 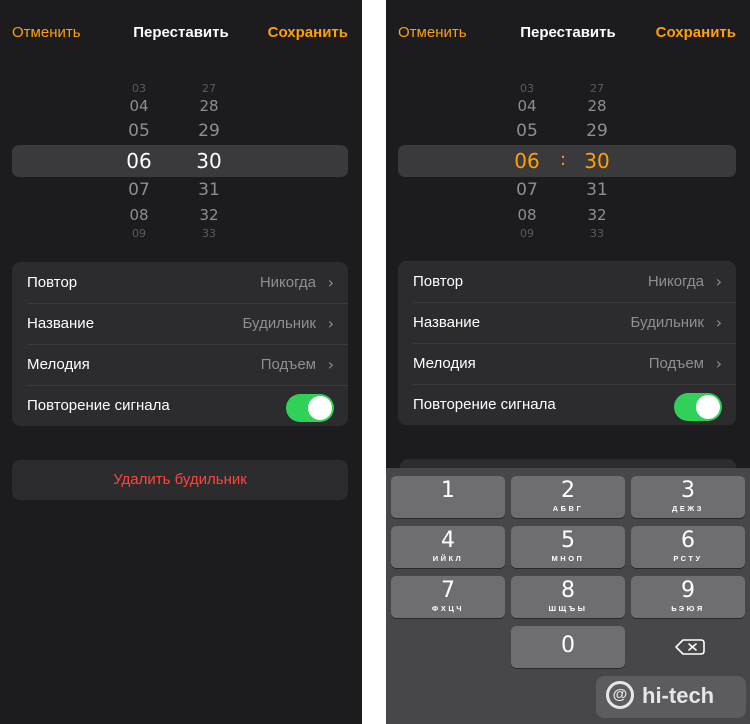 I want to click on at-symbol-logo: @, so click(x=620, y=695).